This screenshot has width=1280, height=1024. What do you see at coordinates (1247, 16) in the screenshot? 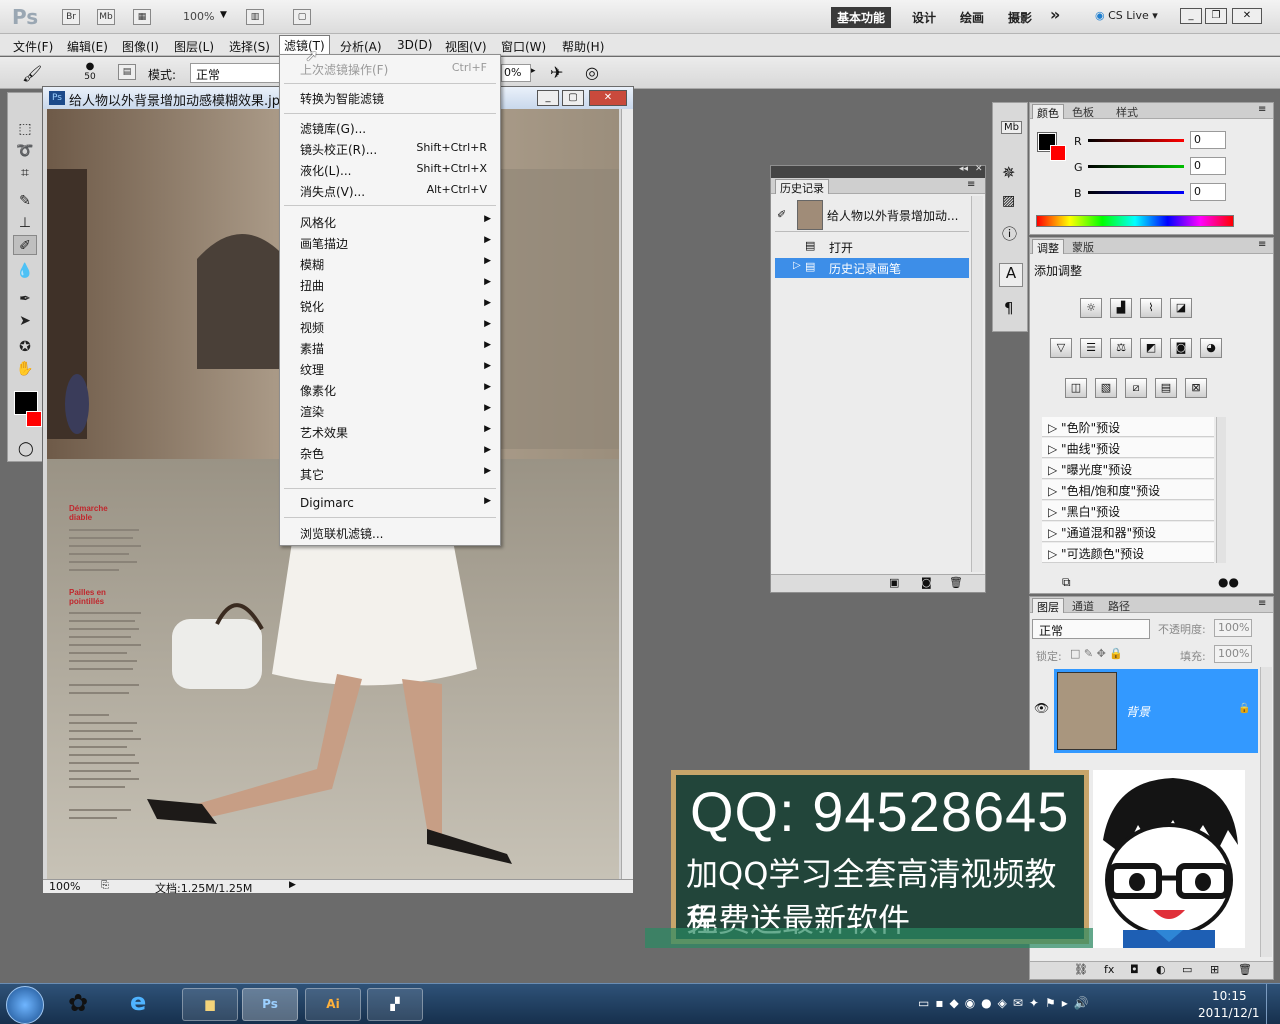
I see `close-button: ✕` at bounding box center [1247, 16].